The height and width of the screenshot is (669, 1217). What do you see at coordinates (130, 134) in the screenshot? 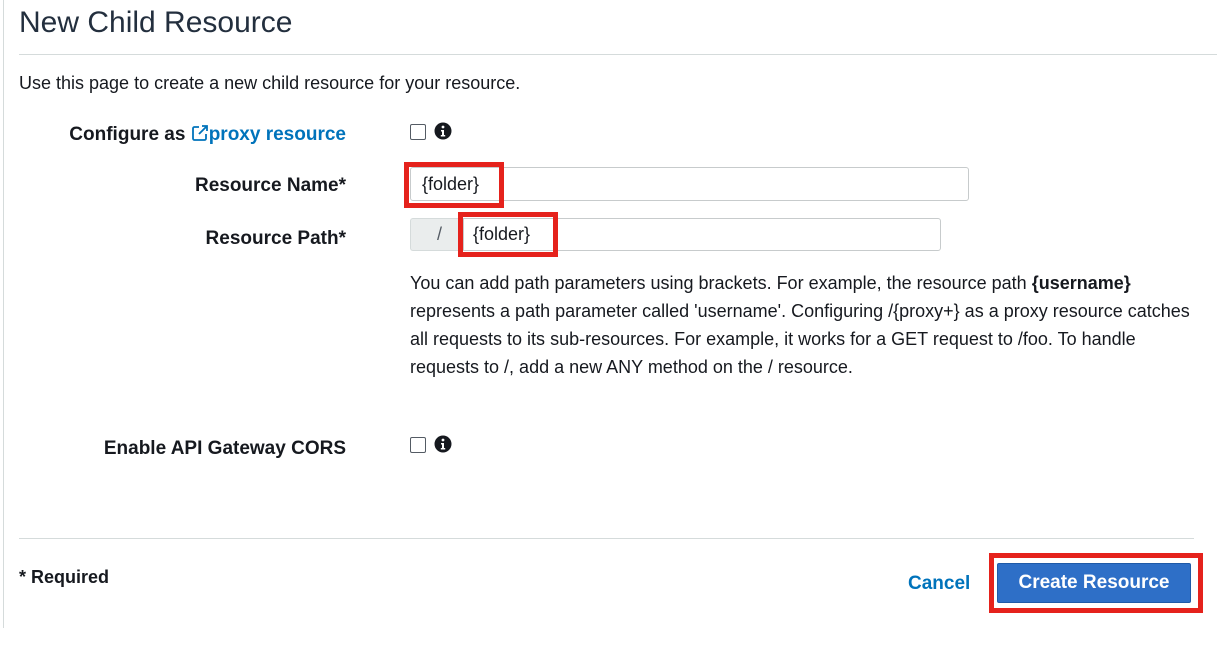
I see `proxy-label-prefix: Configure as` at bounding box center [130, 134].